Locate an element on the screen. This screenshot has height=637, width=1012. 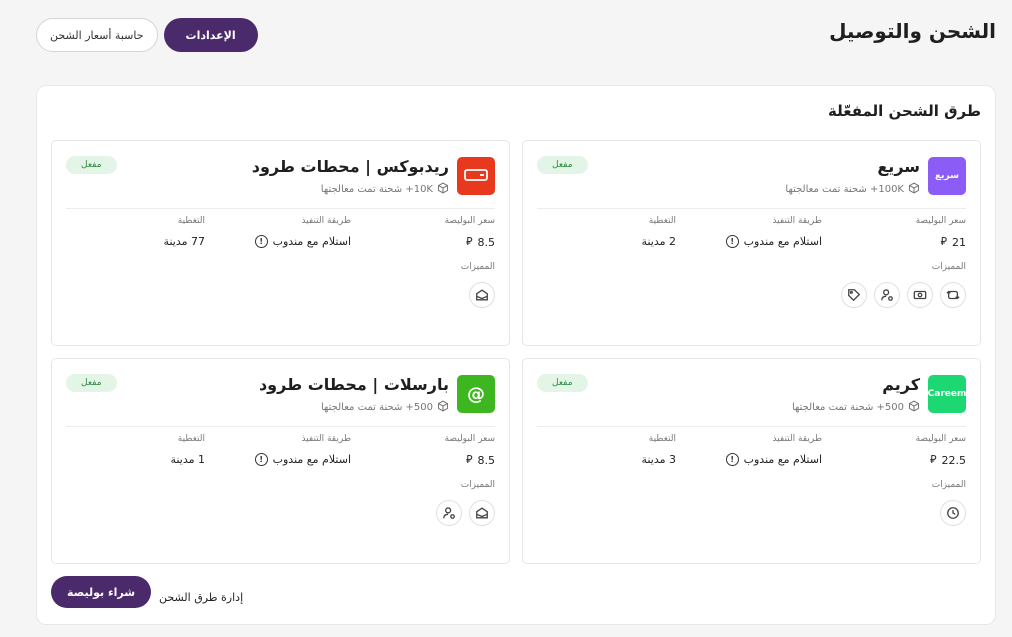
tag-icon is located at coordinates (854, 295).